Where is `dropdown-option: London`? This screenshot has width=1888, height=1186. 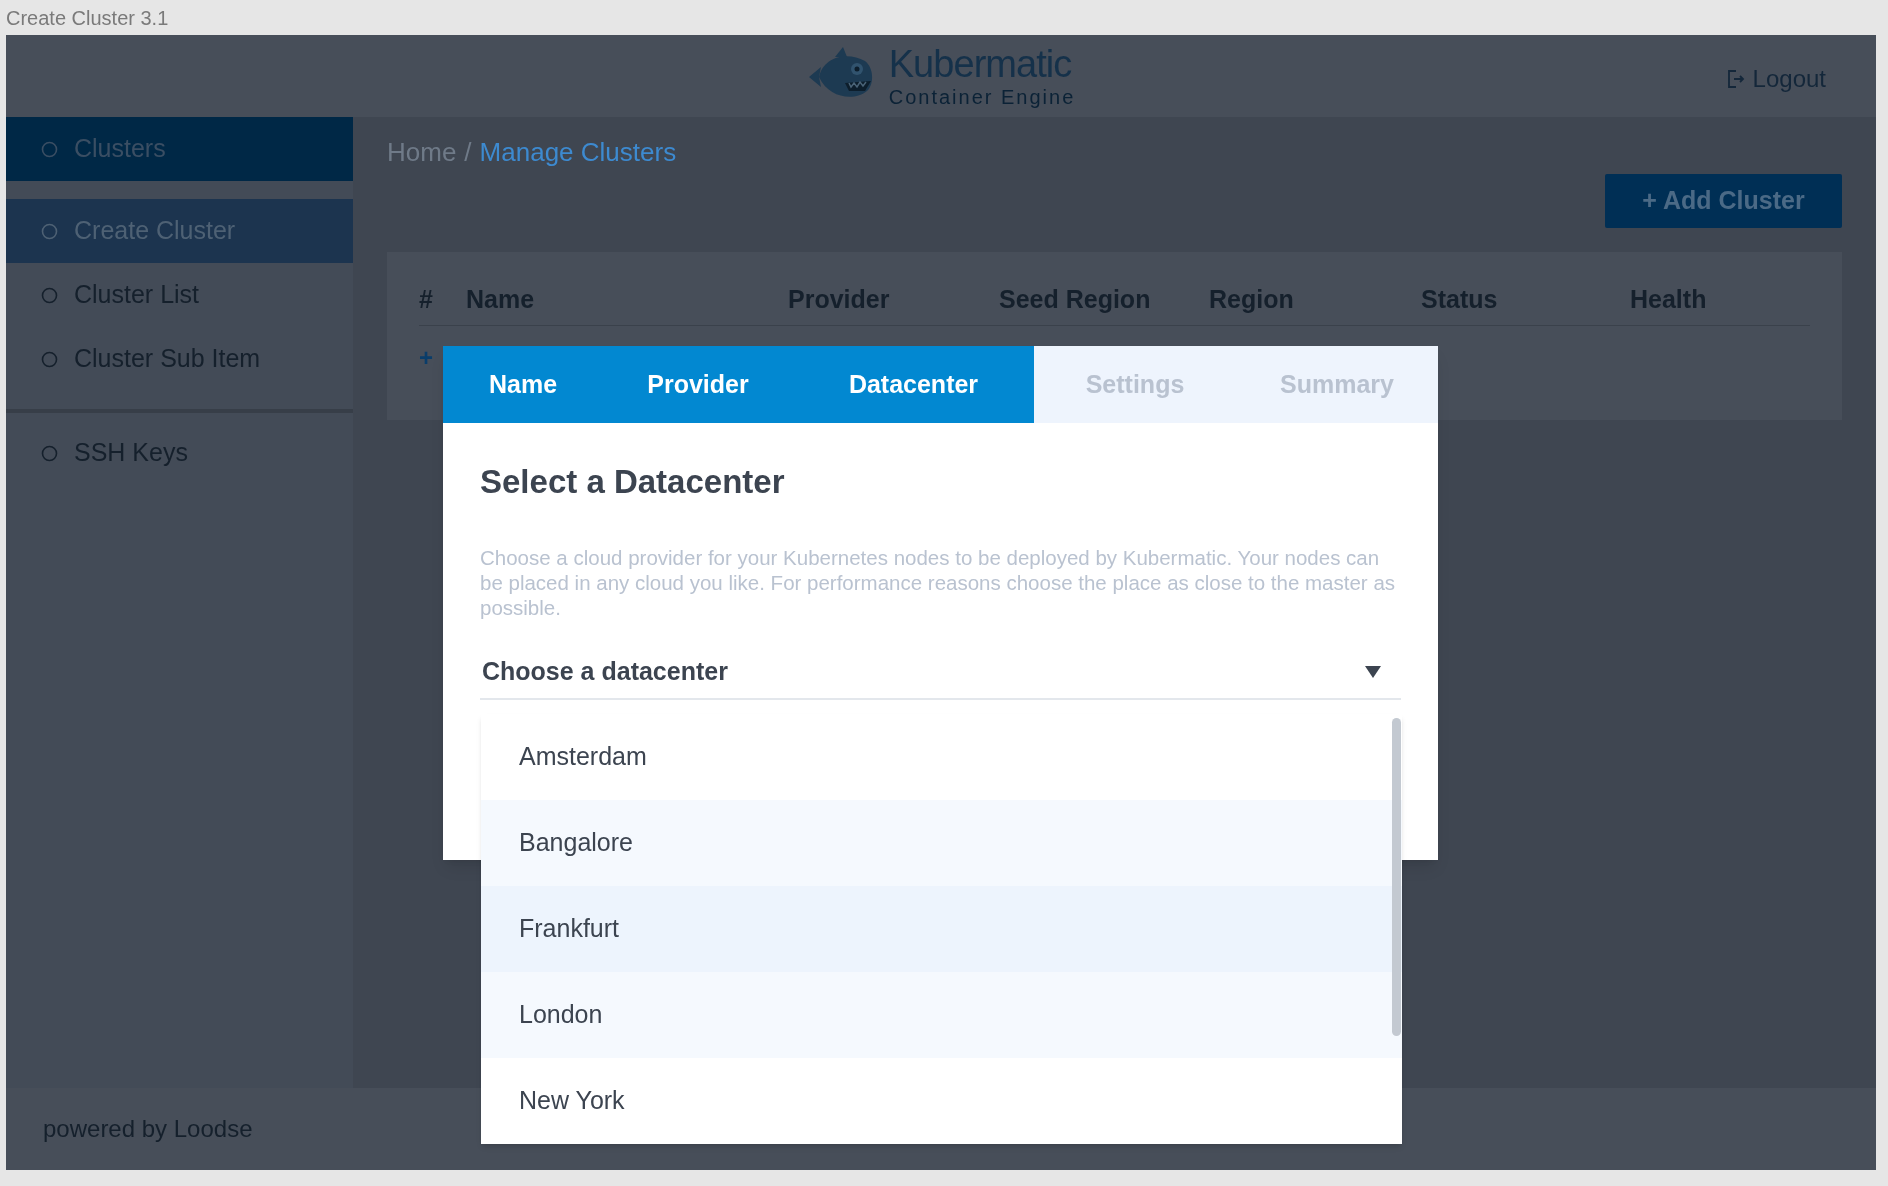 dropdown-option: London is located at coordinates (941, 1015).